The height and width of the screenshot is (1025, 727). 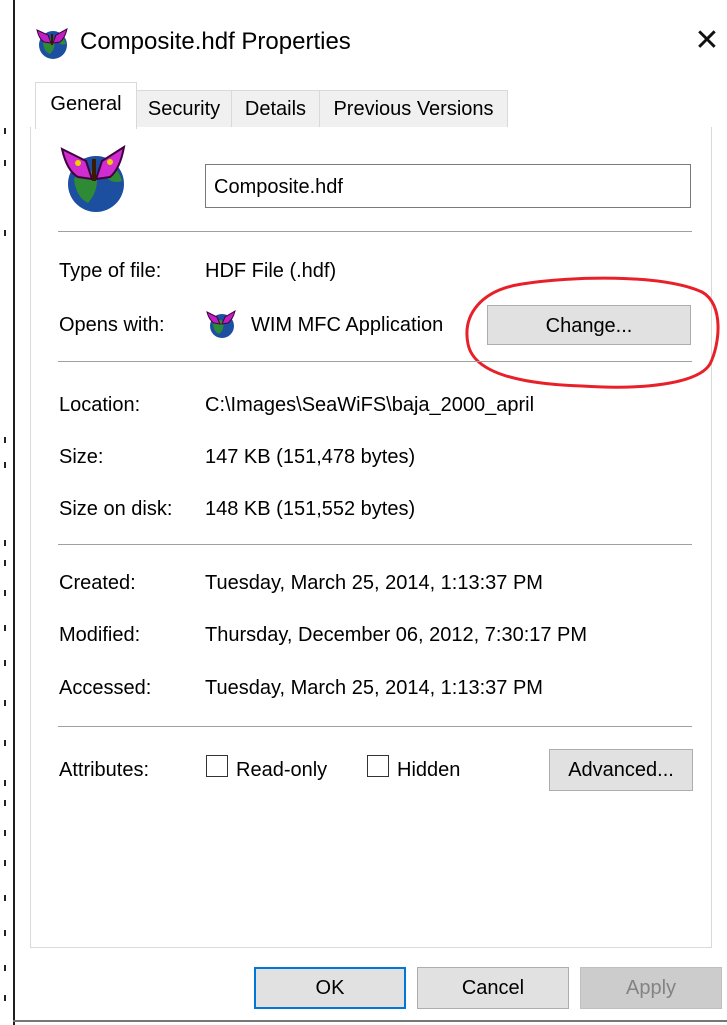 I want to click on attributes-label: Attributes:, so click(x=104, y=770).